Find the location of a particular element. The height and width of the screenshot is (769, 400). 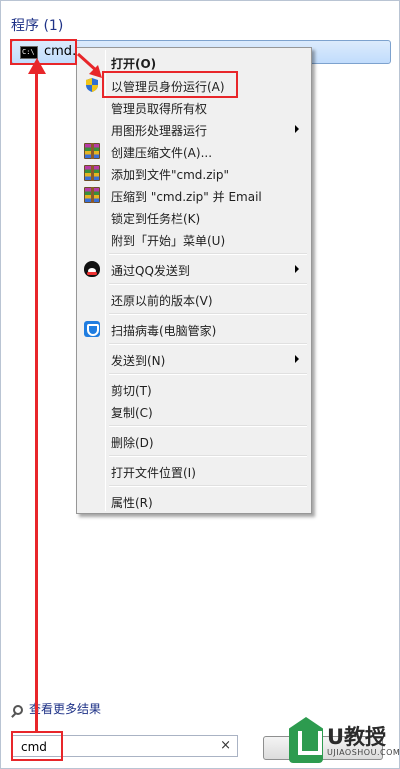

menu-item-label: 附到「开始」菜单(U) is located at coordinates (168, 241).